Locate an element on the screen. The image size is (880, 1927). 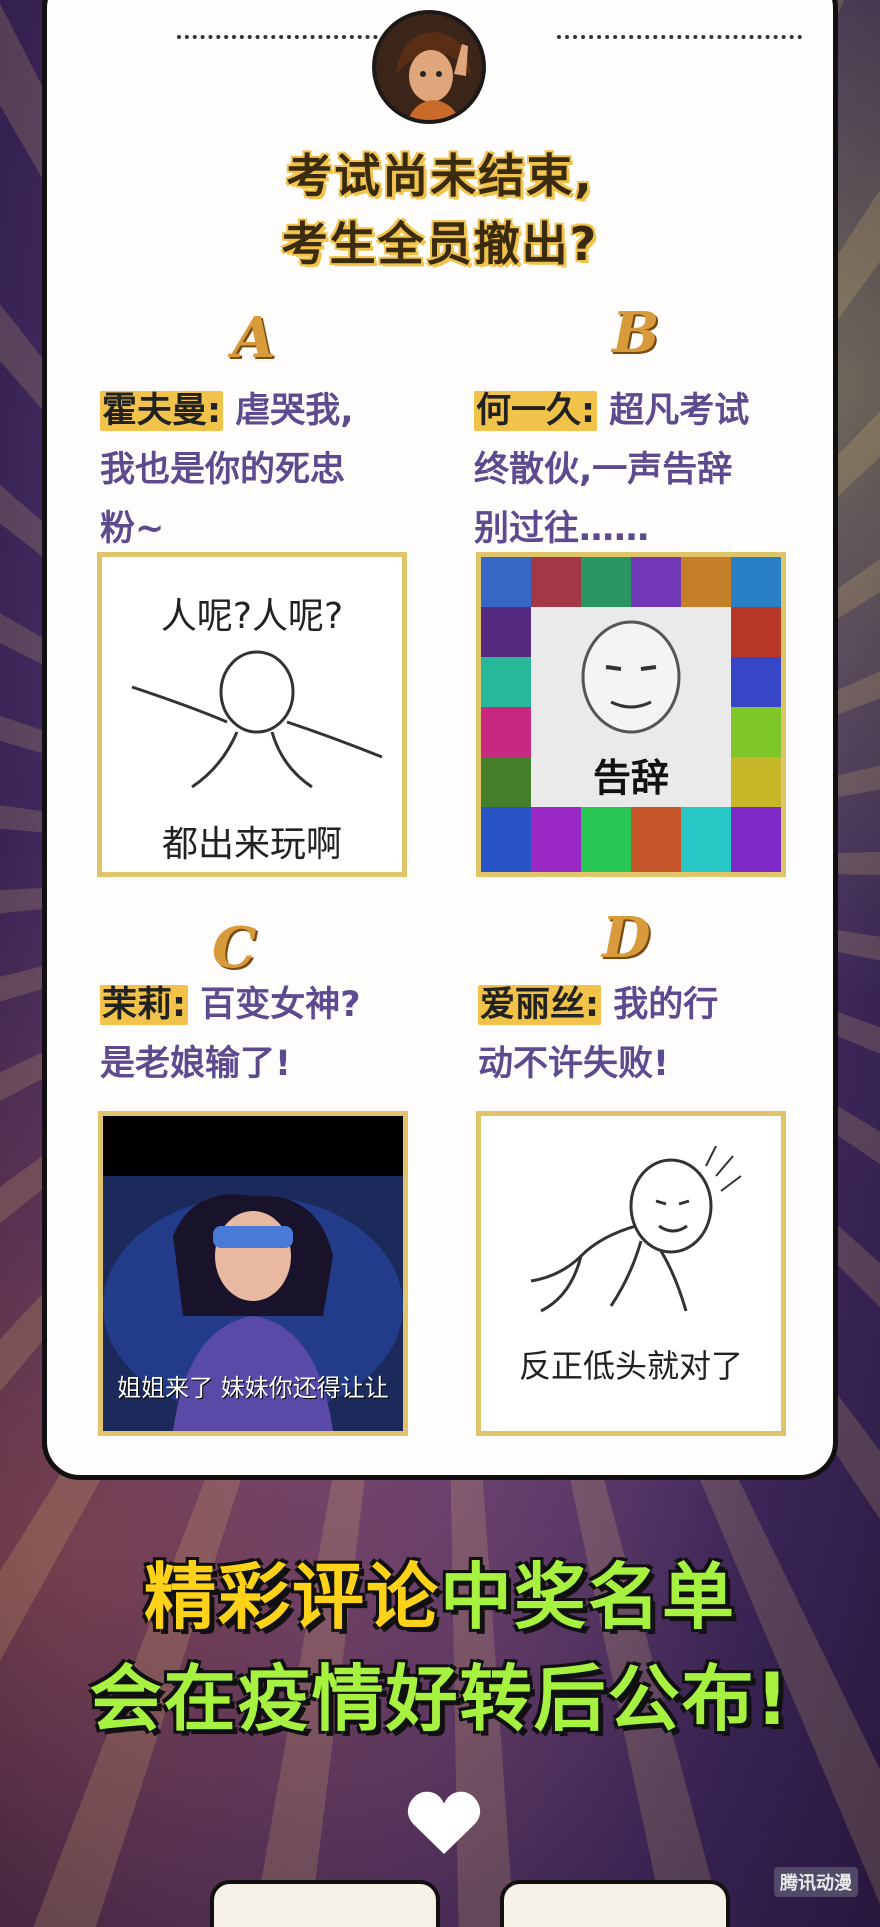
option-d-letter: D is located at coordinates (626, 938).